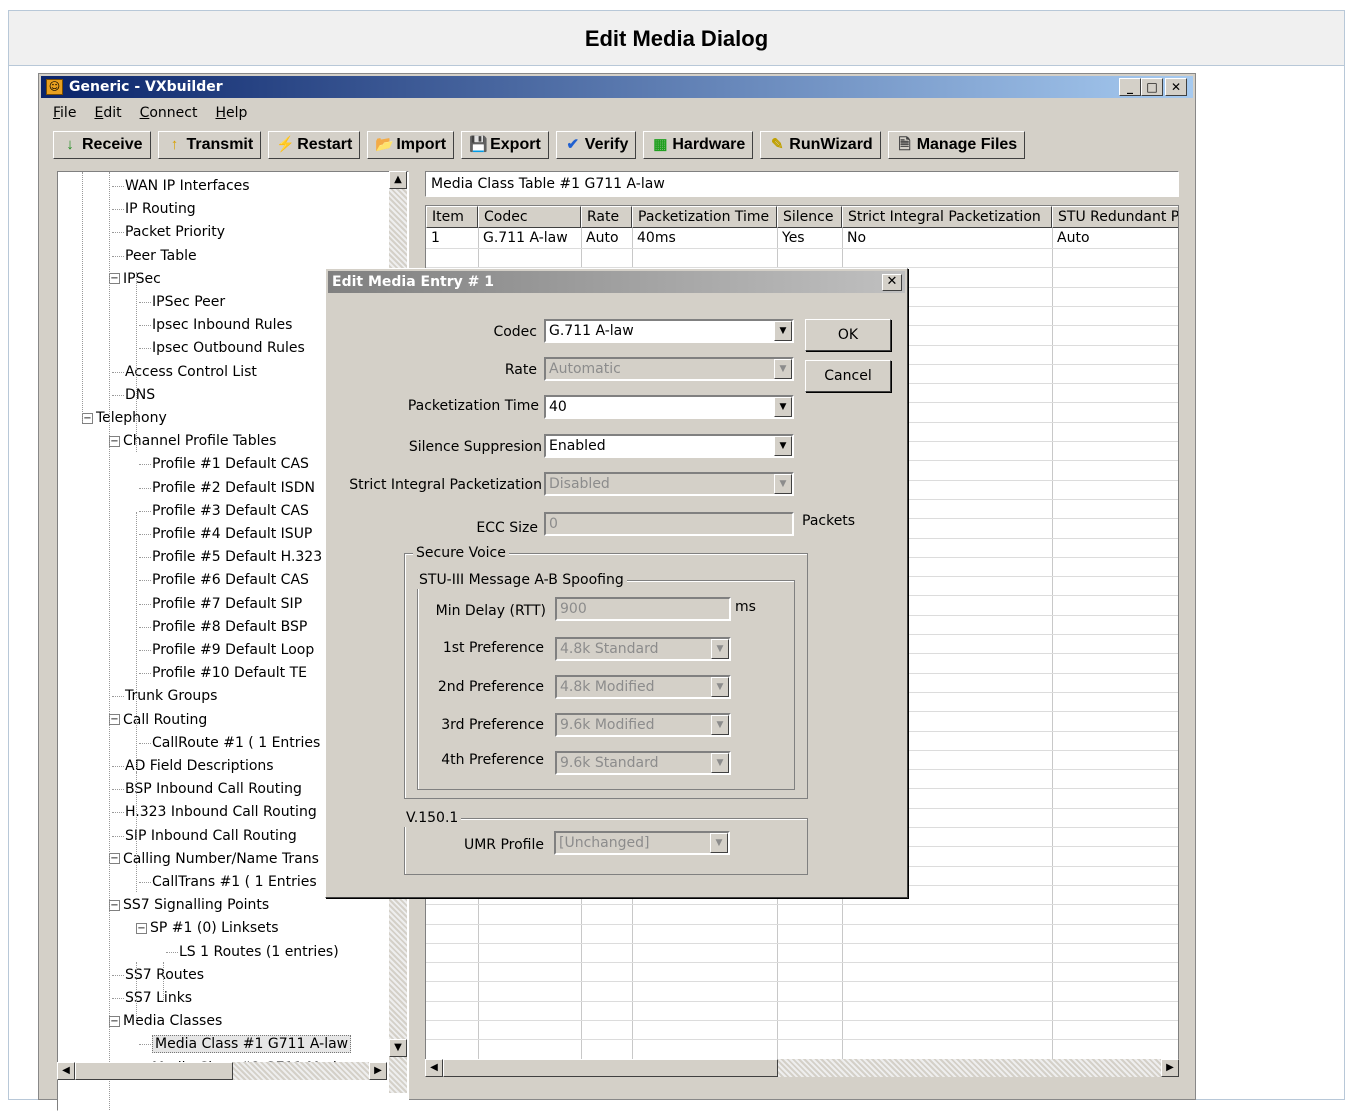 The image size is (1345, 1111). What do you see at coordinates (669, 407) in the screenshot?
I see `packetization-time-select: 40 ▼` at bounding box center [669, 407].